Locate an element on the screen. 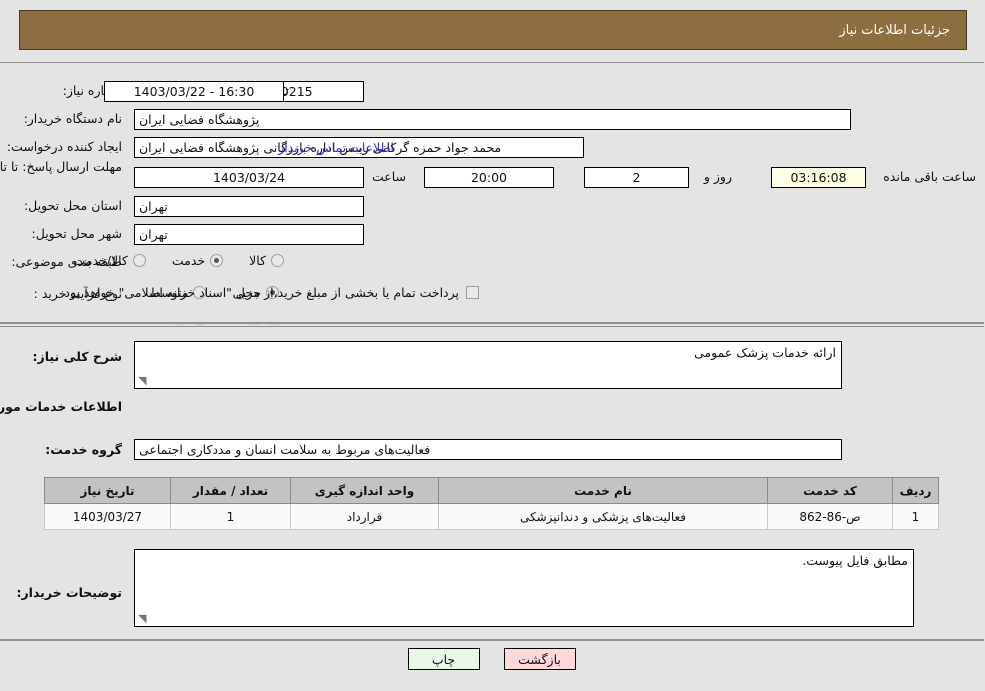 The height and width of the screenshot is (691, 985). cell-code: ص-86-862 is located at coordinates (831, 516).